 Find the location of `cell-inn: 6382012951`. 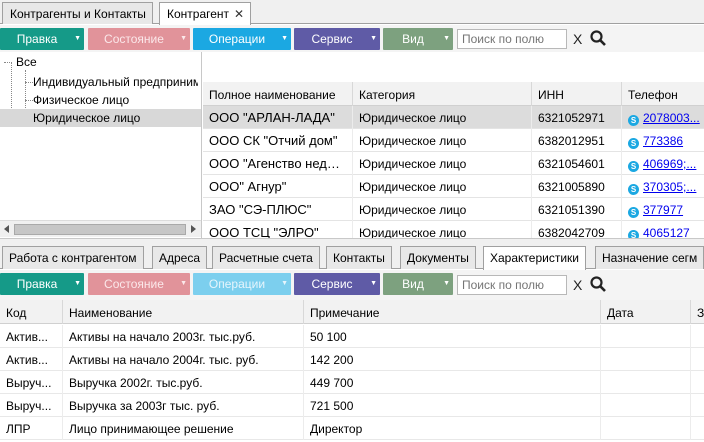

cell-inn: 6382012951 is located at coordinates (577, 140).